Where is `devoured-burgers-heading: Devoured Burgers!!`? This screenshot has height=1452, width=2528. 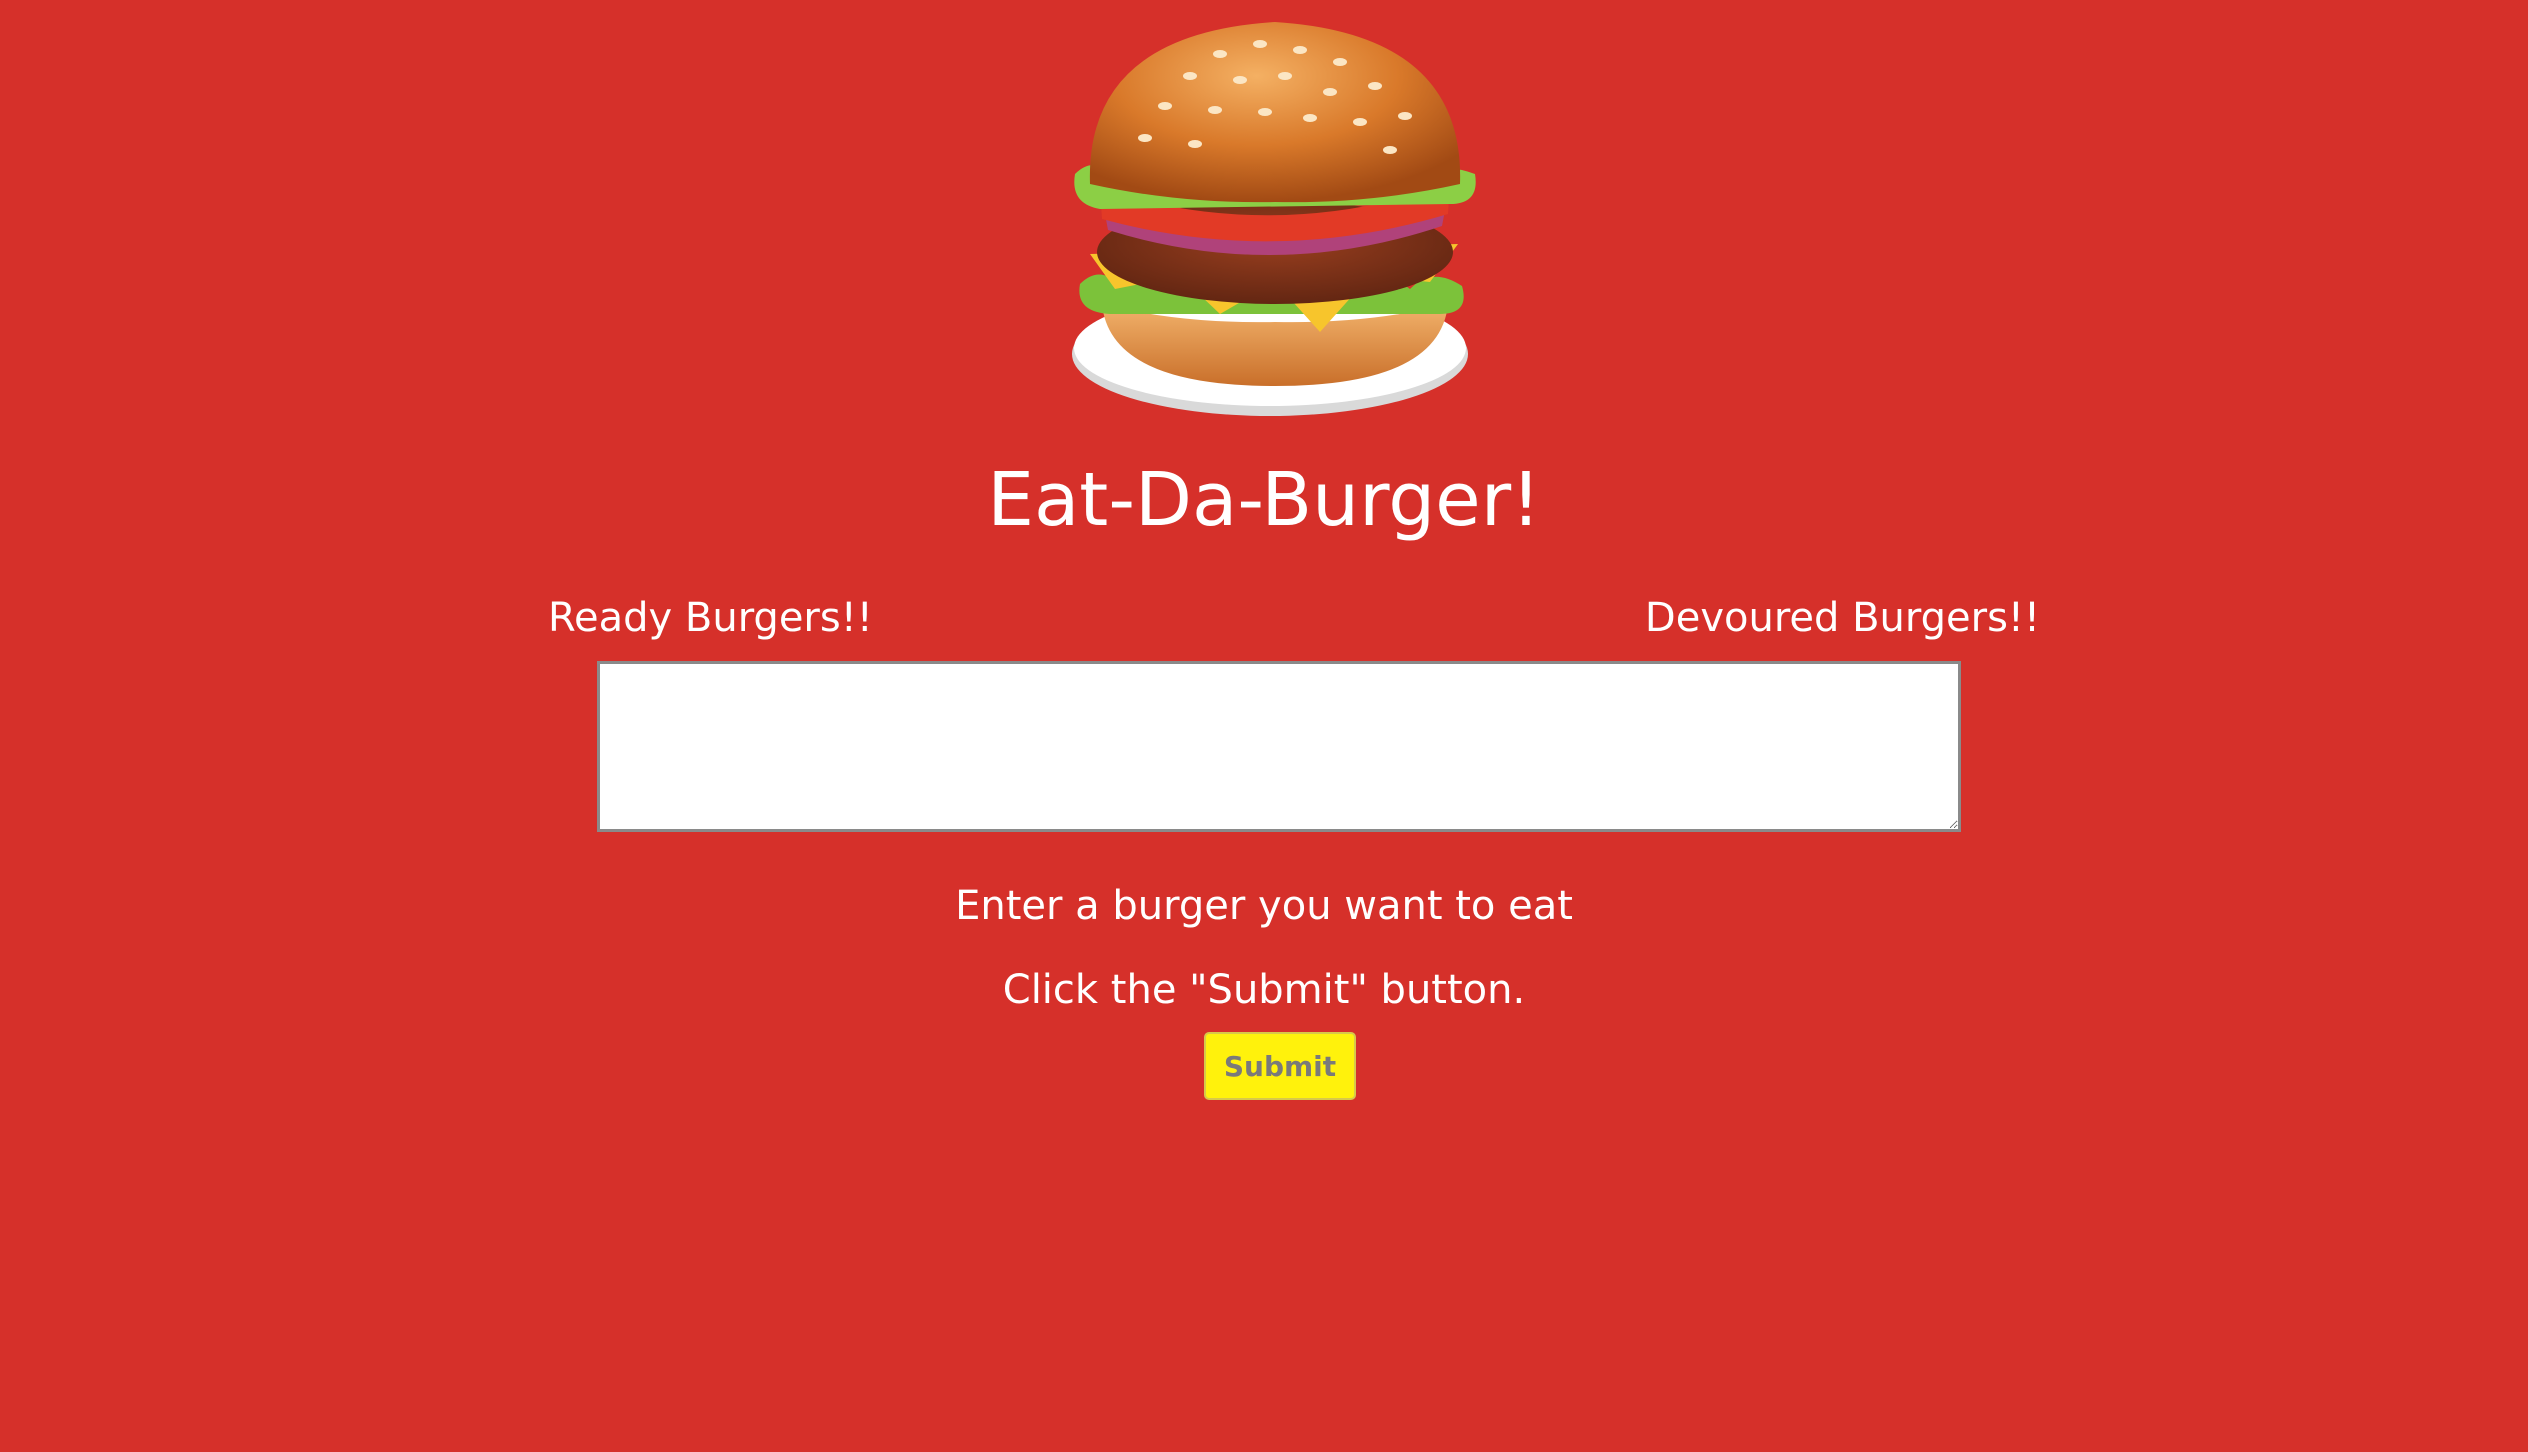
devoured-burgers-heading: Devoured Burgers!! is located at coordinates (1842, 618).